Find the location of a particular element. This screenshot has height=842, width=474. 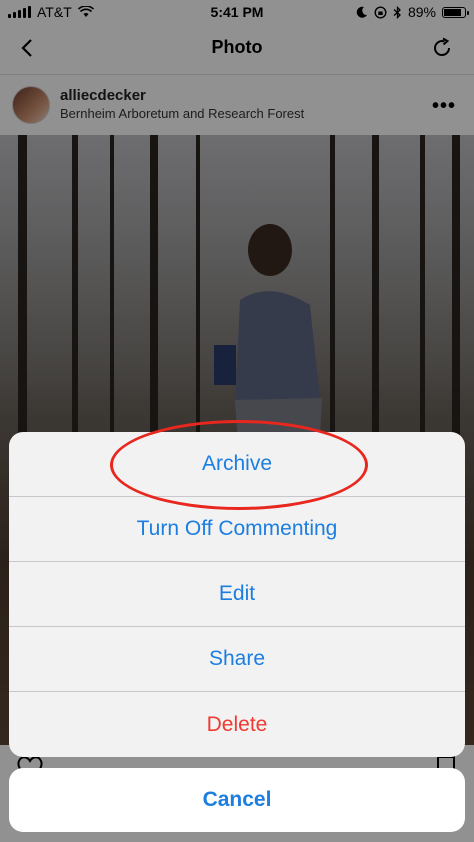

archive-button: Archive is located at coordinates (237, 464).